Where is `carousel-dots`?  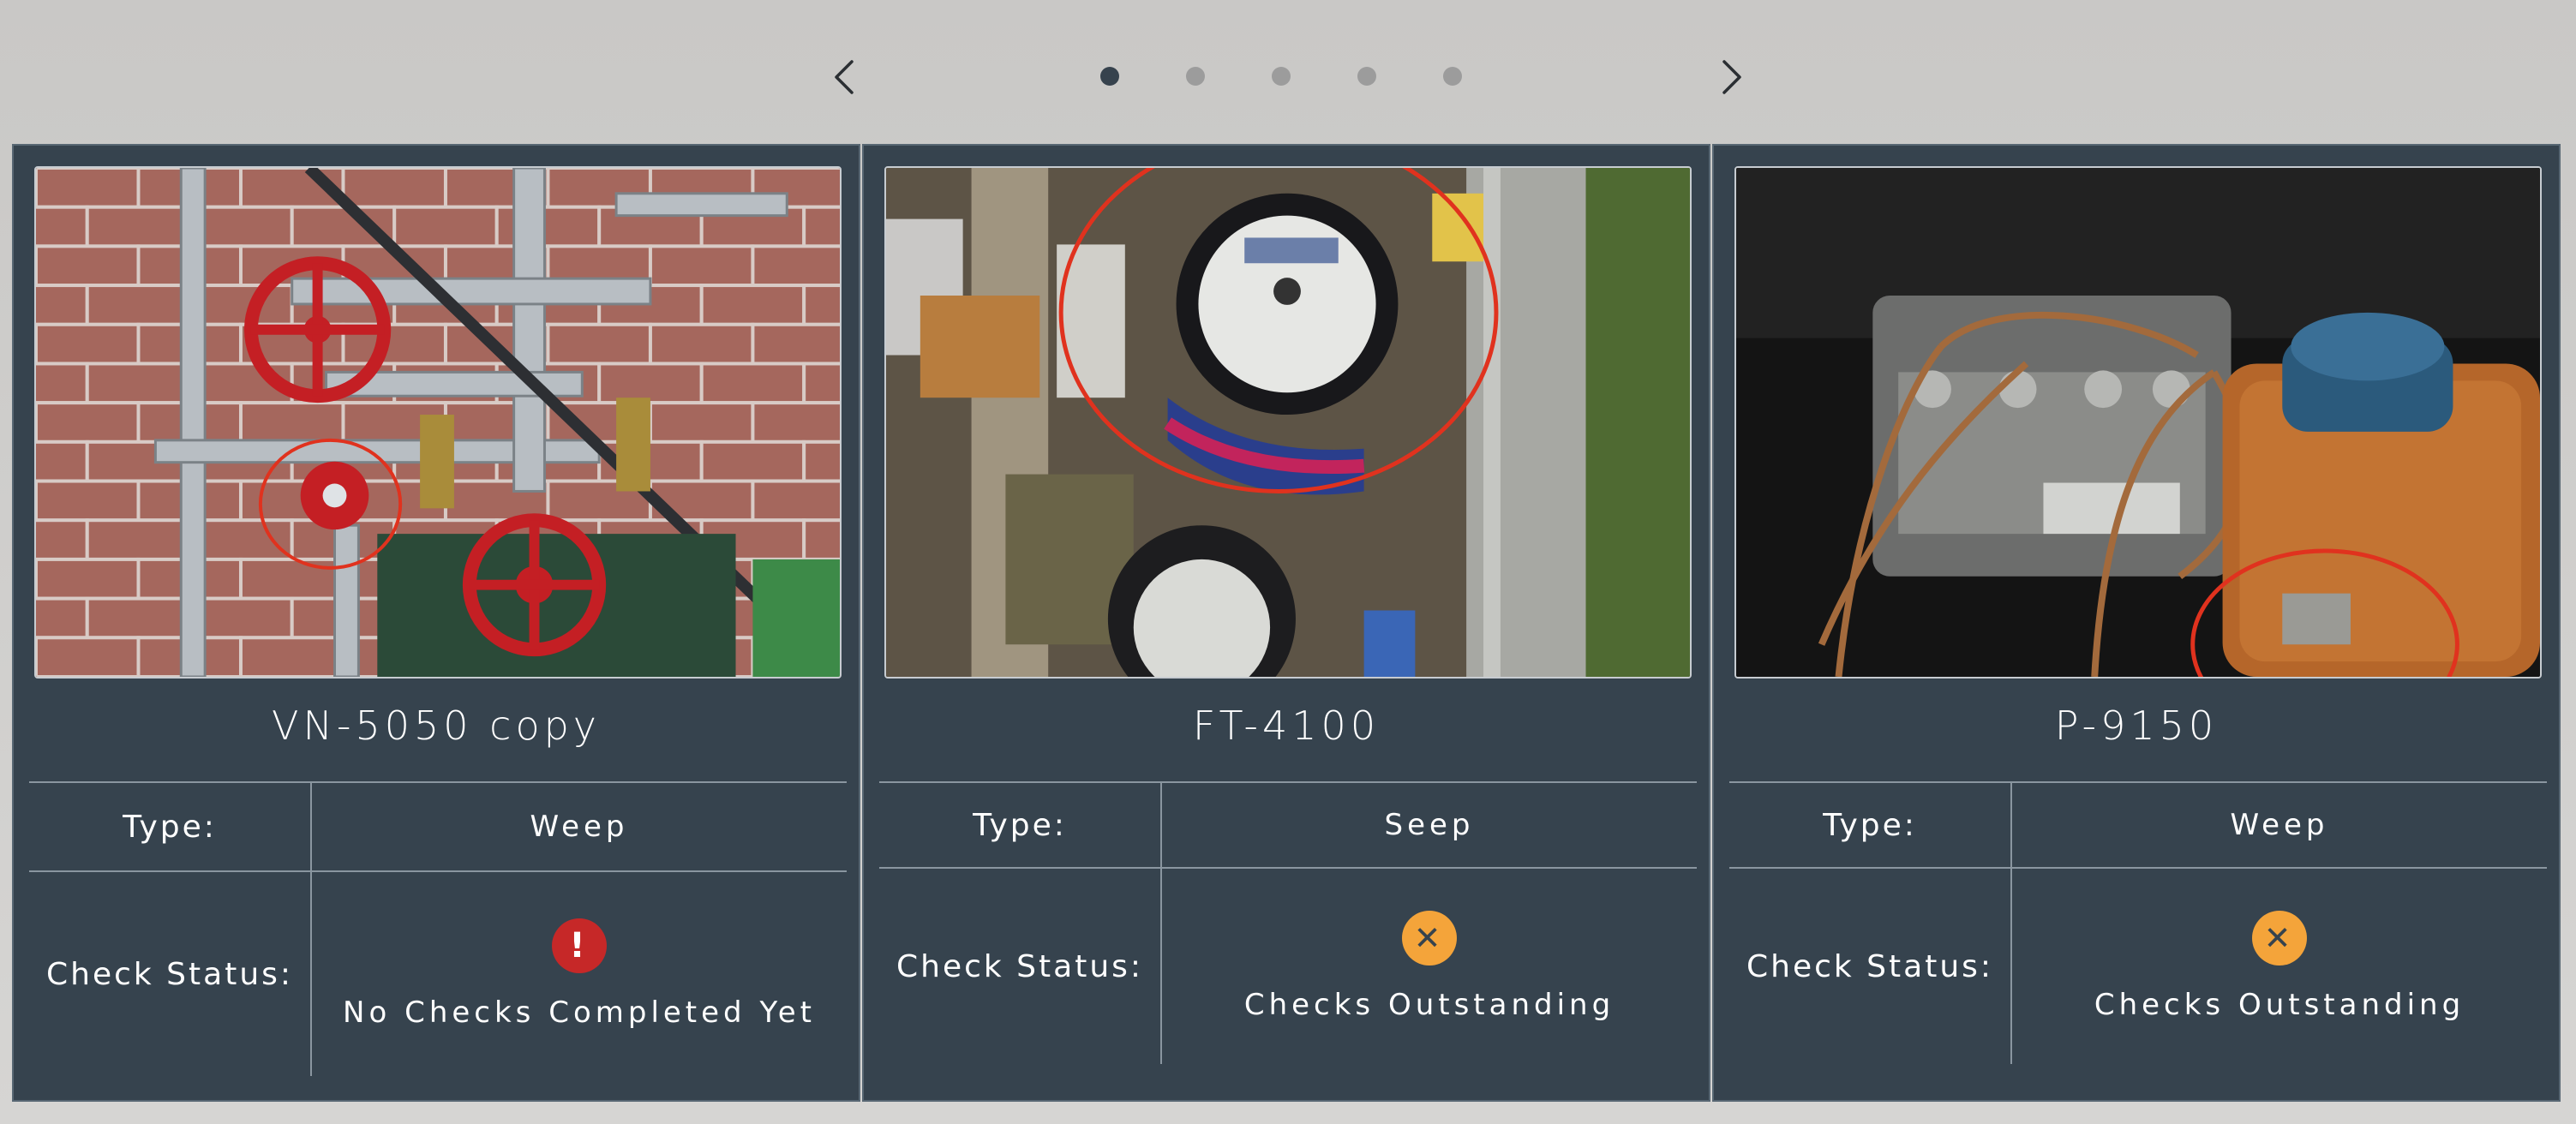
carousel-dots is located at coordinates (1297, 77).